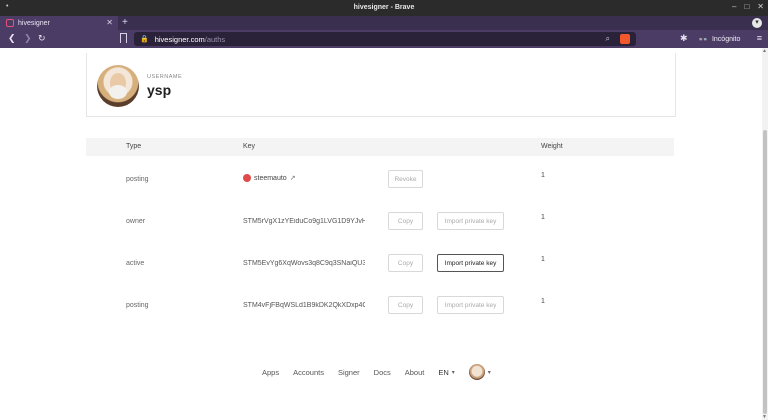 The image size is (768, 420). Describe the element at coordinates (118, 92) in the screenshot. I see `avatar-beard` at that location.